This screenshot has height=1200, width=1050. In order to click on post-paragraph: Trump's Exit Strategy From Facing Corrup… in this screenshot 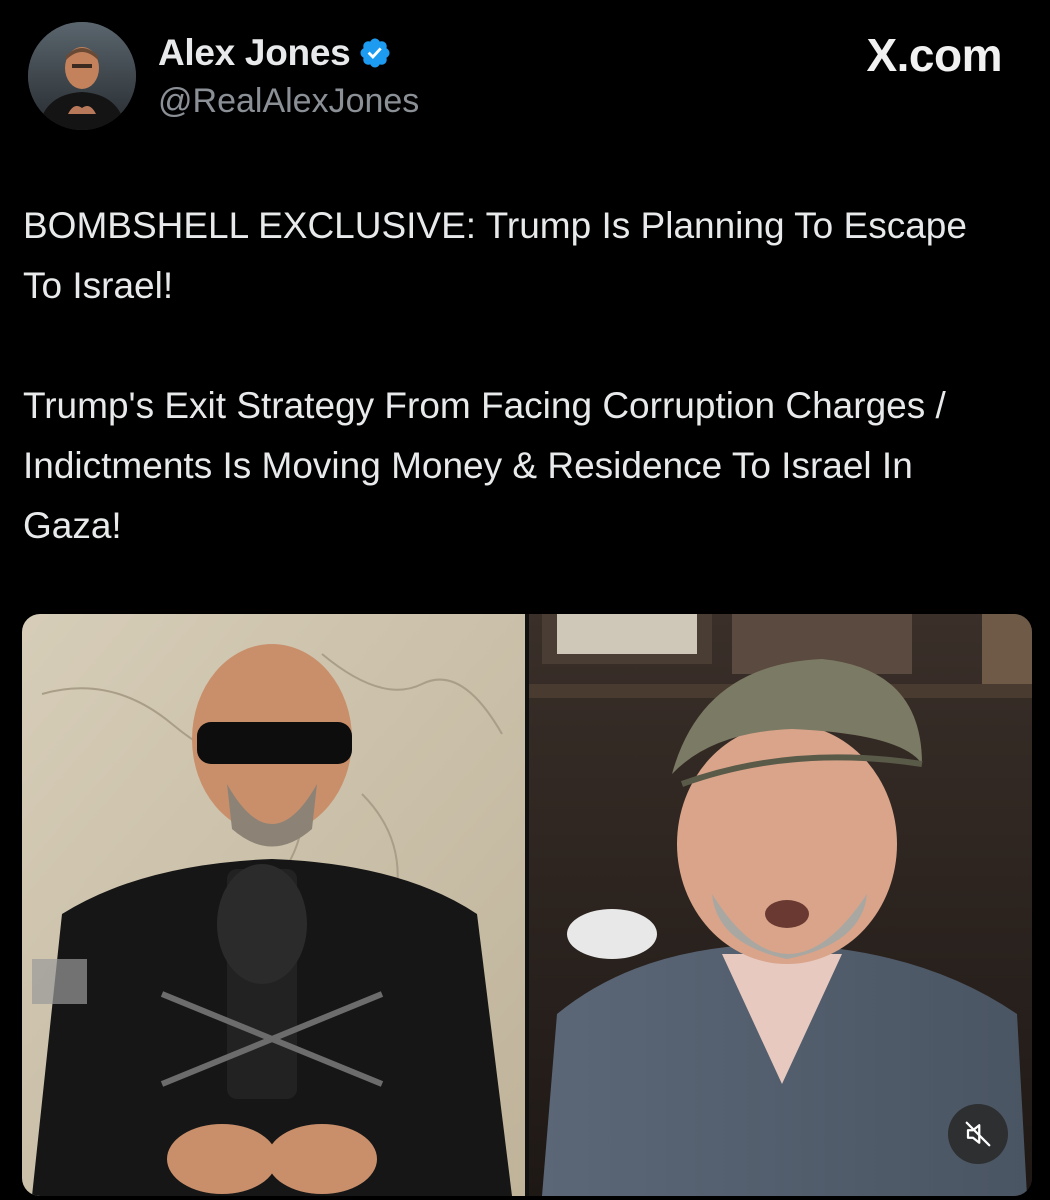, I will do `click(484, 465)`.